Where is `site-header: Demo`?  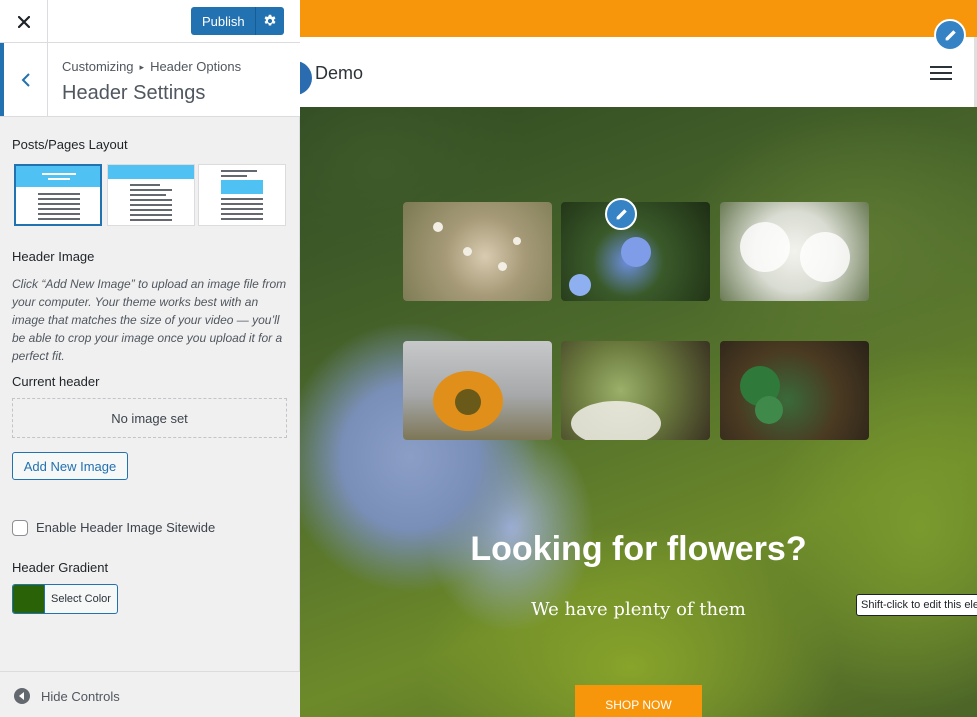 site-header: Demo is located at coordinates (638, 72).